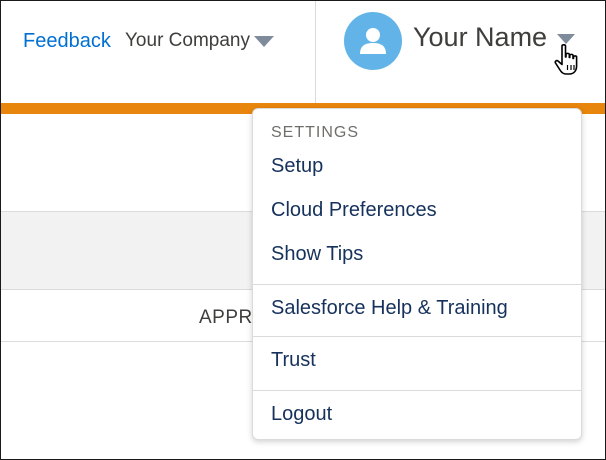 The height and width of the screenshot is (460, 606). Describe the element at coordinates (293, 360) in the screenshot. I see `menu-item-trust: Trust` at that location.